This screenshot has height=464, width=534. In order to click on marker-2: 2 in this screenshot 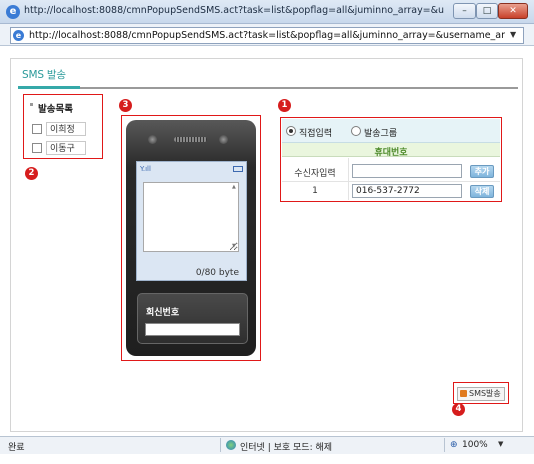, I will do `click(31, 173)`.